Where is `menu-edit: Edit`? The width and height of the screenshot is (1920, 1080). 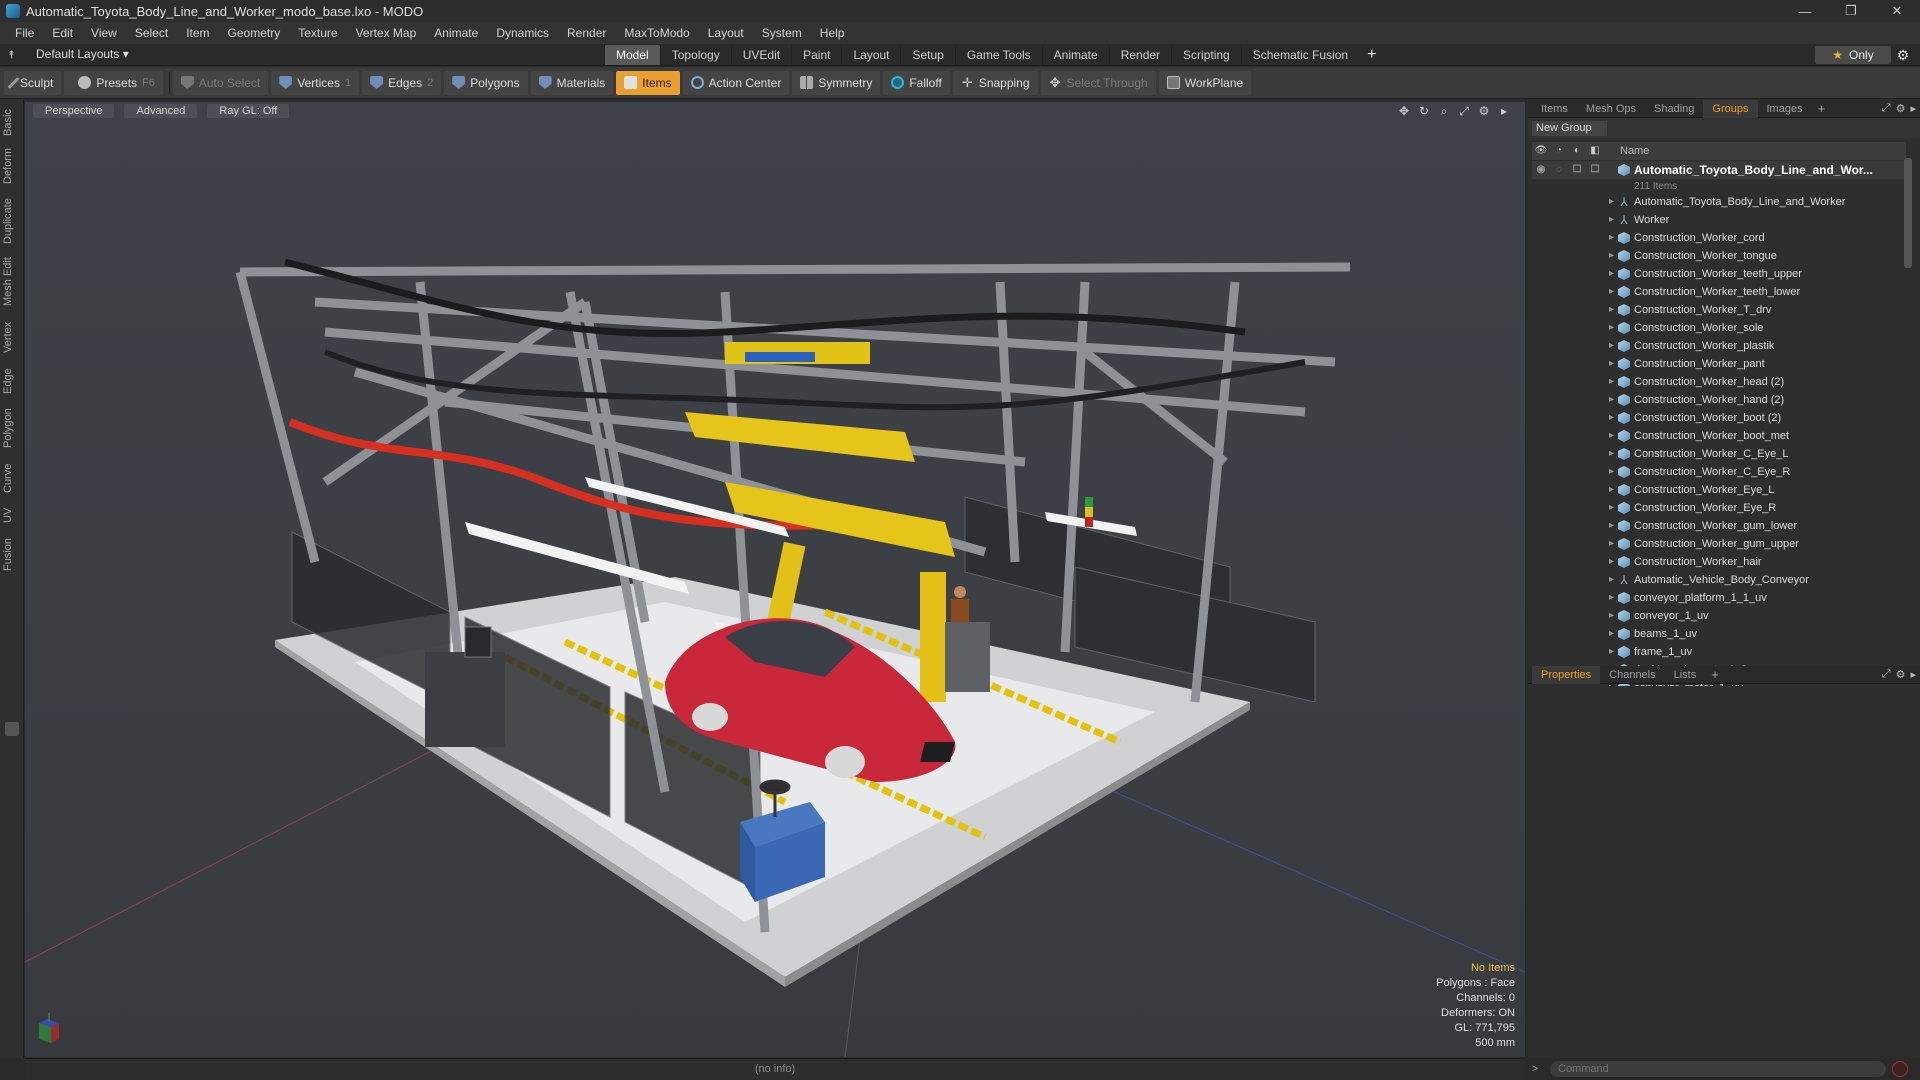
menu-edit: Edit is located at coordinates (62, 33).